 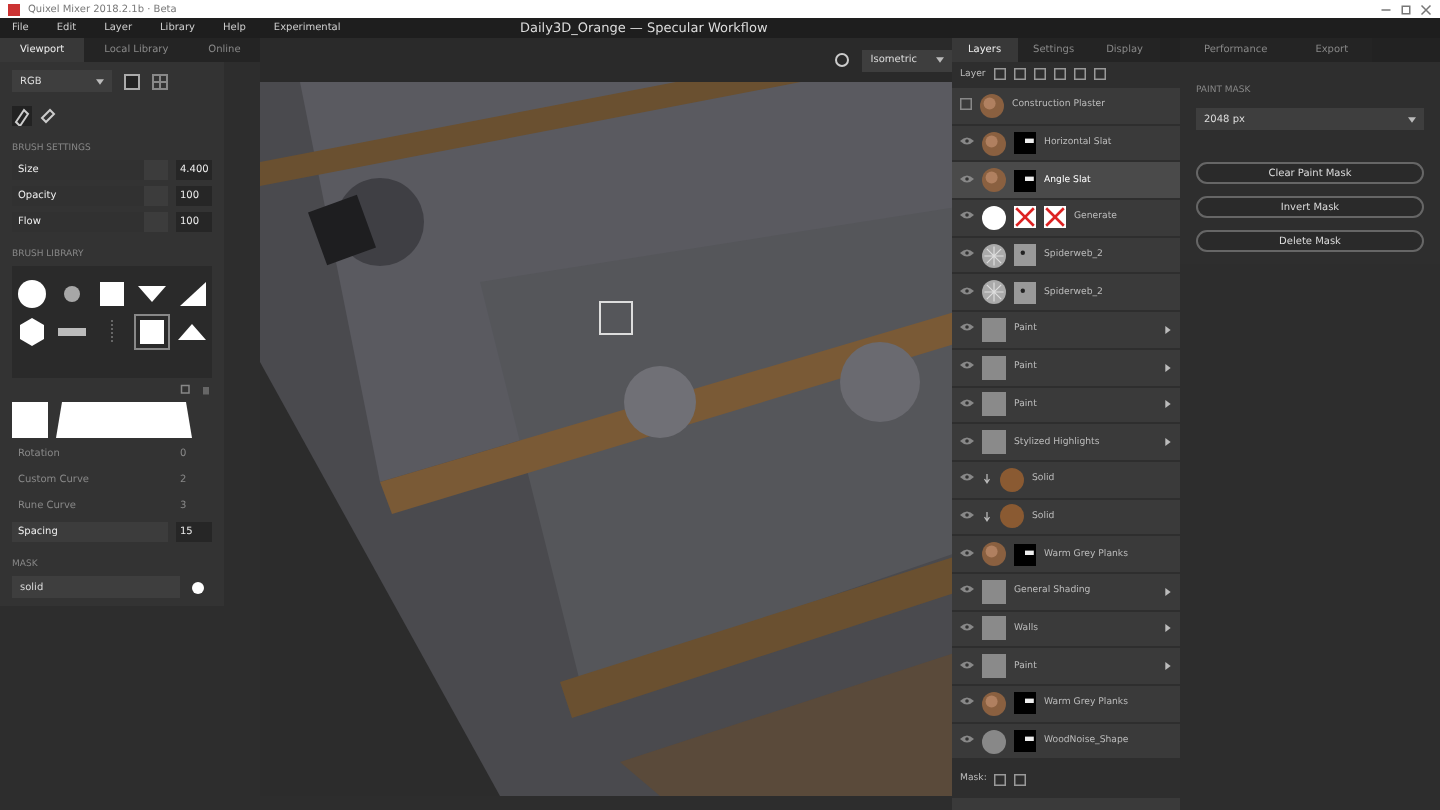 I want to click on grid-icon, so click(x=160, y=81).